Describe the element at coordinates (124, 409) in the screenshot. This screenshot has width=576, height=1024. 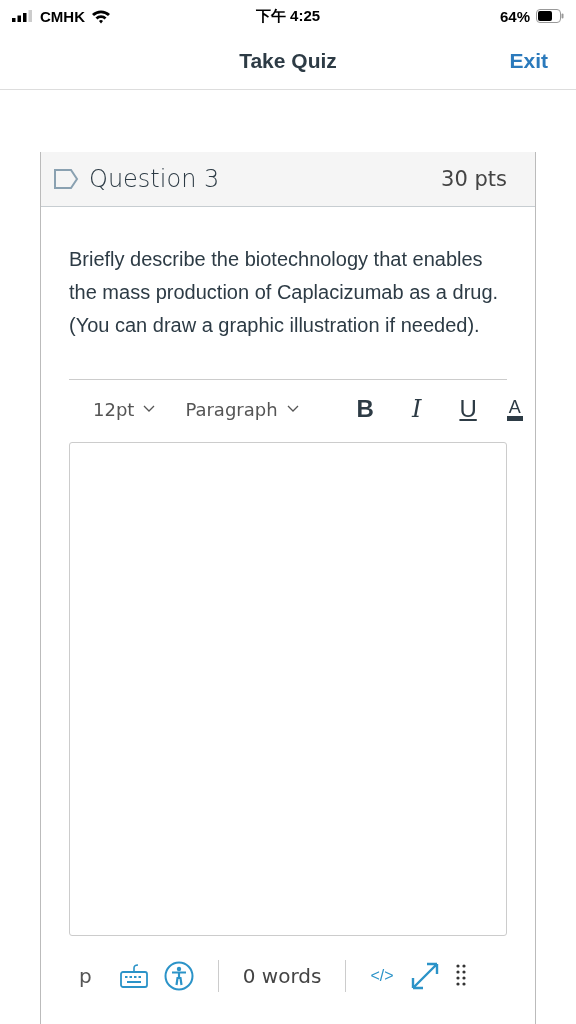
I see `font-size-dropdown: 12pt` at that location.